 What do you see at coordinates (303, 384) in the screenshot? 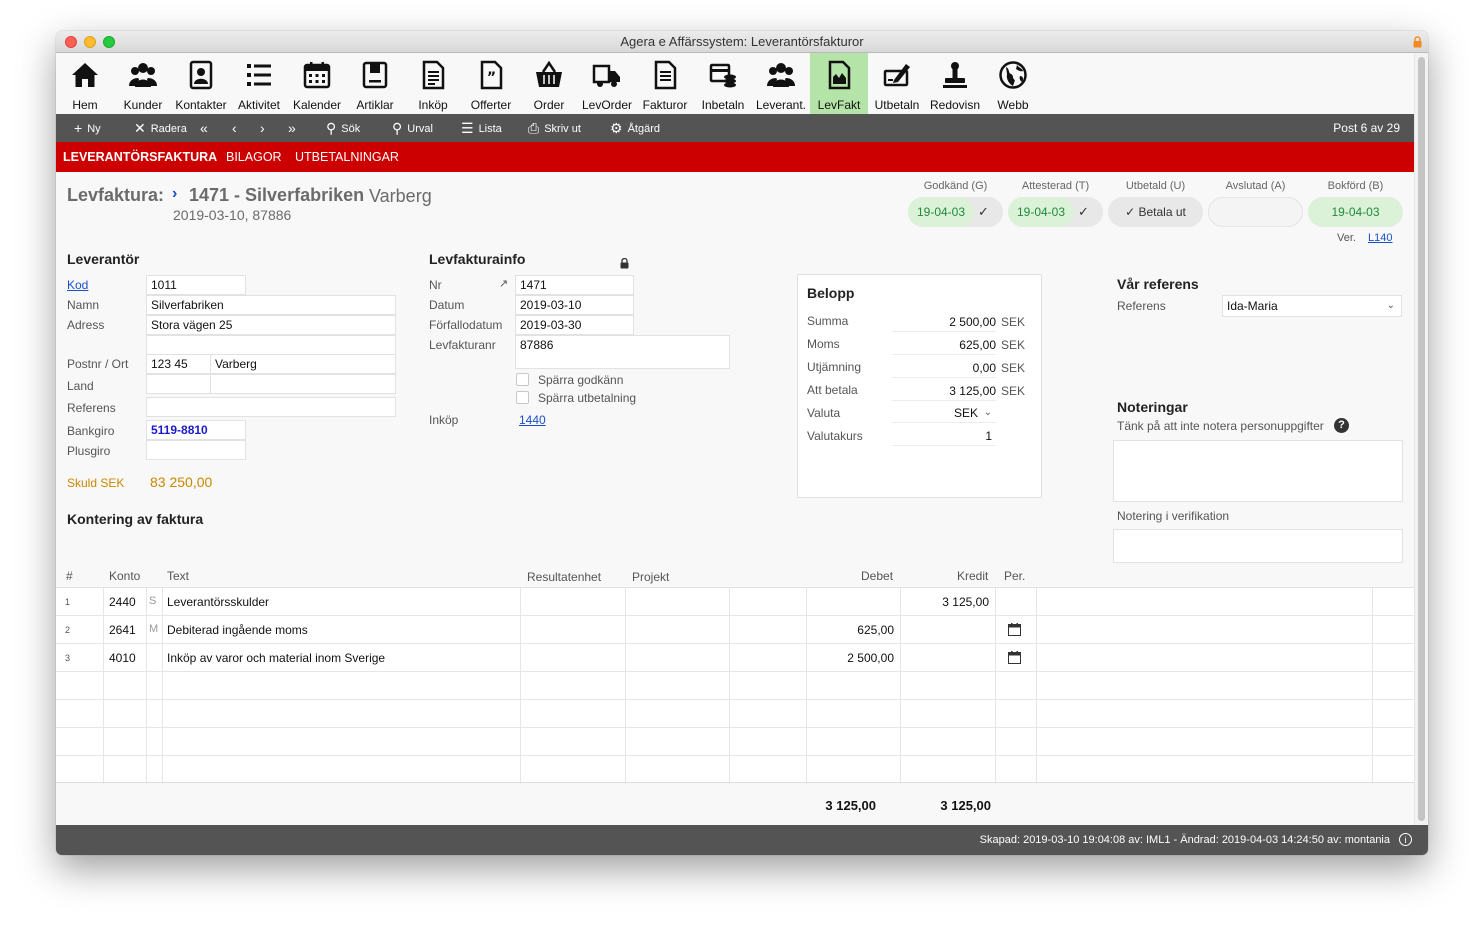
I see `supplier-country-field` at bounding box center [303, 384].